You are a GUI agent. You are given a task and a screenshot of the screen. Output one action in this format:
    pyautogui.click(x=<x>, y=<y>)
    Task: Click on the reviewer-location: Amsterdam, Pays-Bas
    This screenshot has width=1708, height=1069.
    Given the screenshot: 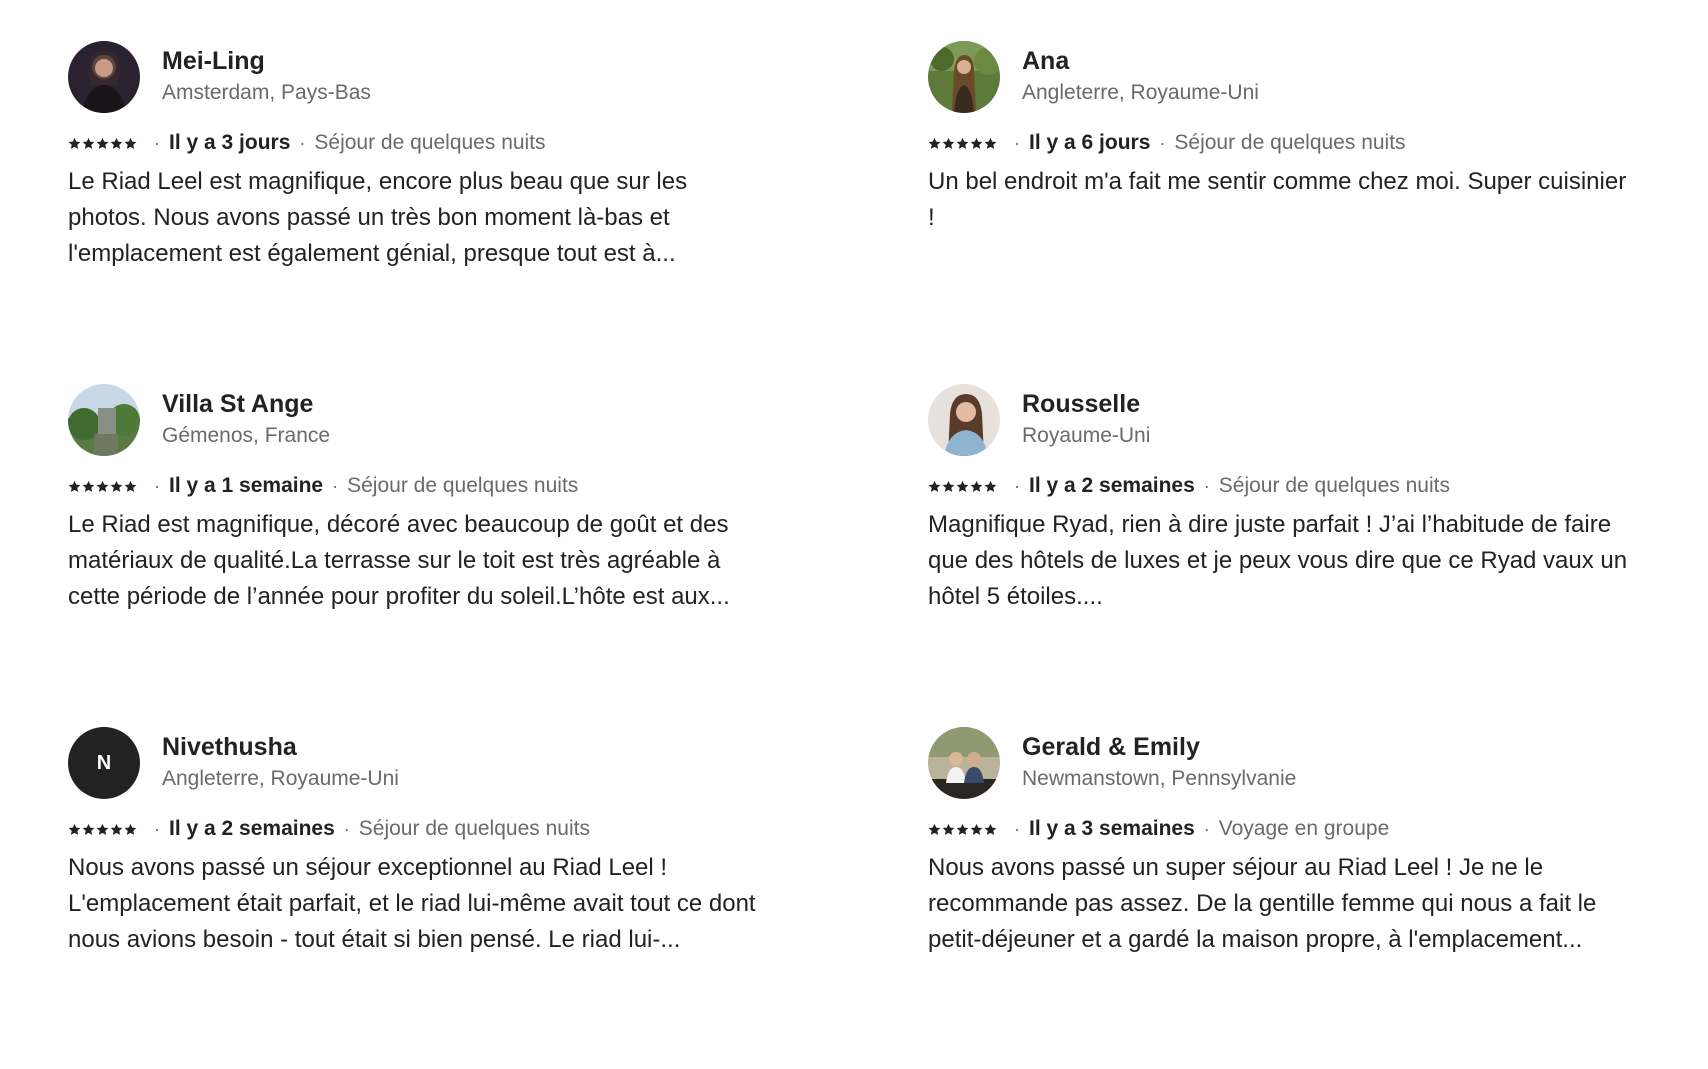 What is the action you would take?
    pyautogui.click(x=266, y=92)
    